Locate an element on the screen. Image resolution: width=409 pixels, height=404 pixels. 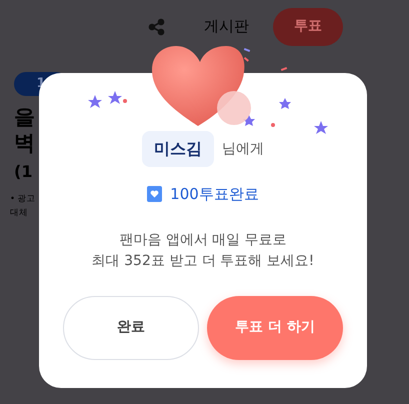
headline-text: 을 is located at coordinates (24, 117).